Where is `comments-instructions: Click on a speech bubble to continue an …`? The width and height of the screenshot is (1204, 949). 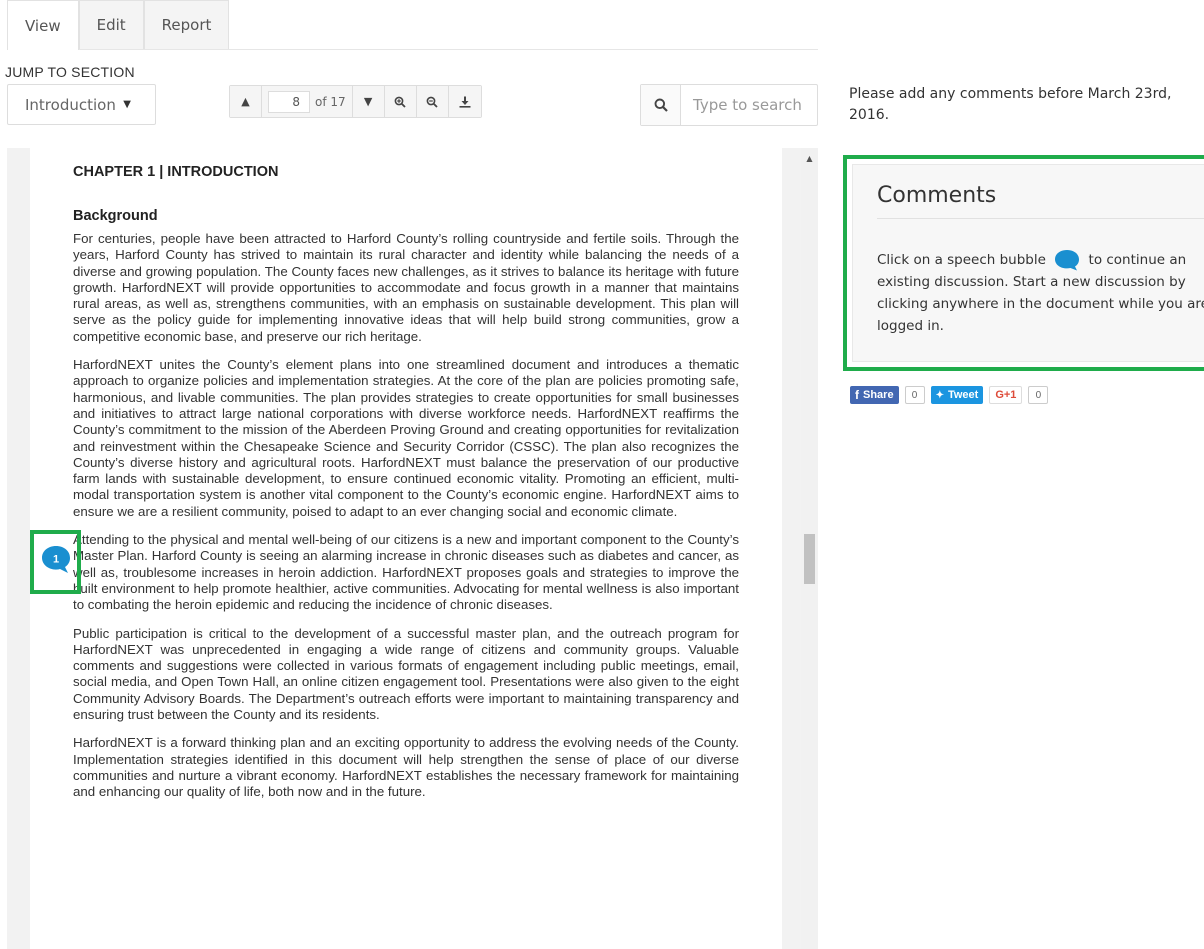 comments-instructions: Click on a speech bubble to continue an … is located at coordinates (1040, 293).